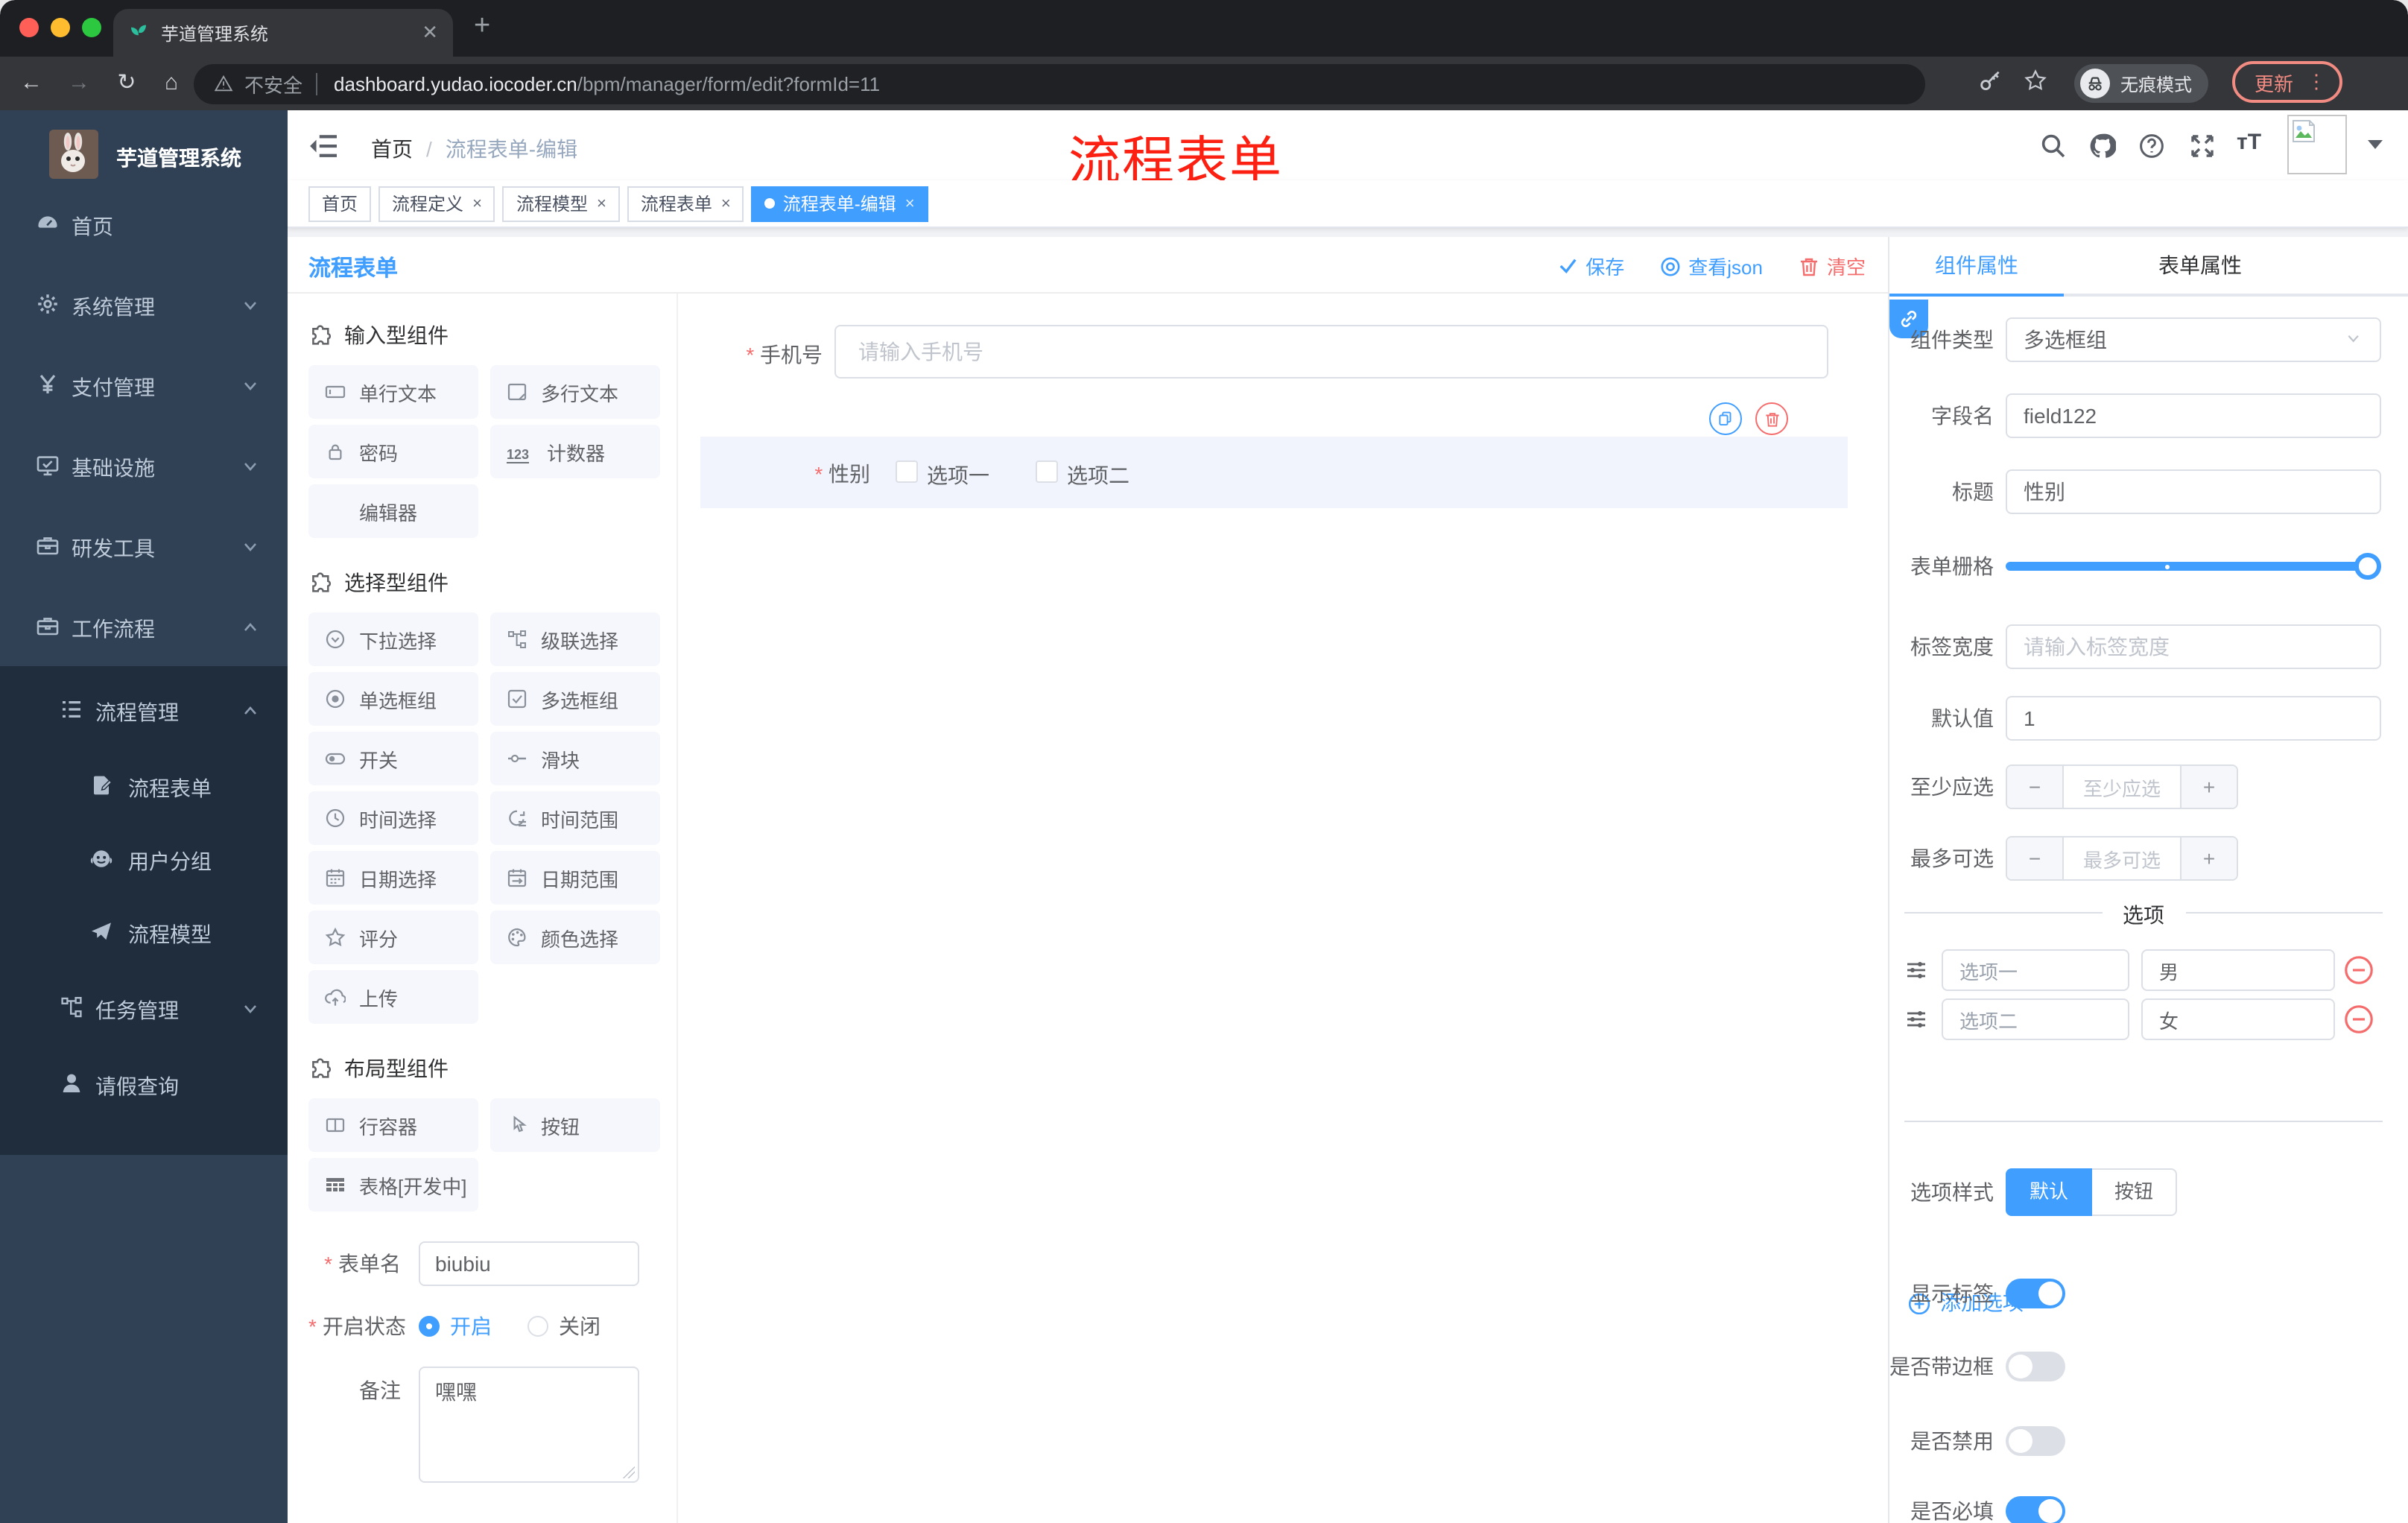 The width and height of the screenshot is (2408, 1523). I want to click on delete-component-button, so click(1771, 419).